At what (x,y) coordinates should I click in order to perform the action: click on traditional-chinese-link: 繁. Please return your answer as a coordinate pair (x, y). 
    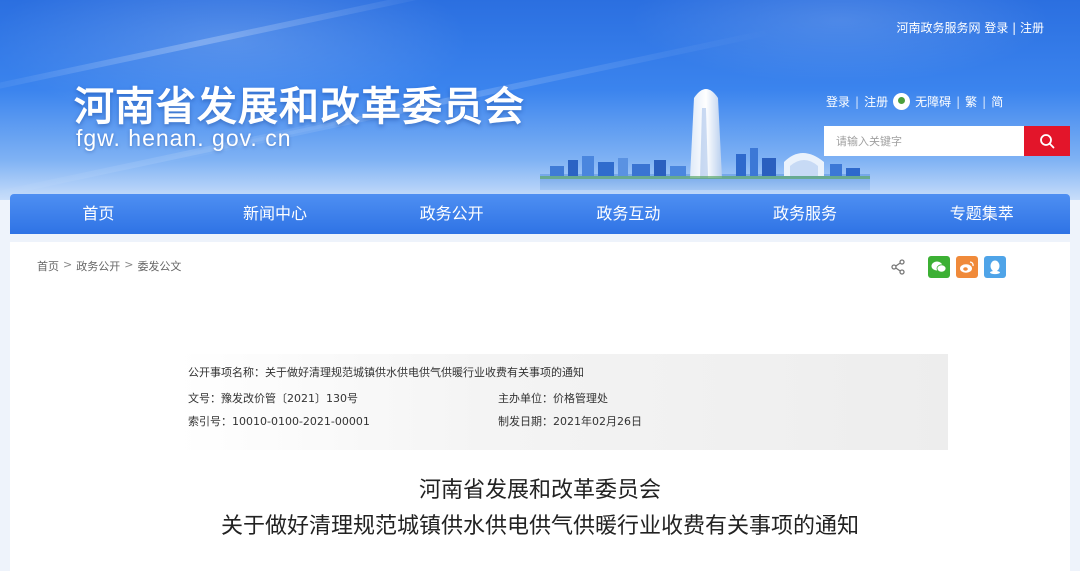
    Looking at the image, I should click on (971, 101).